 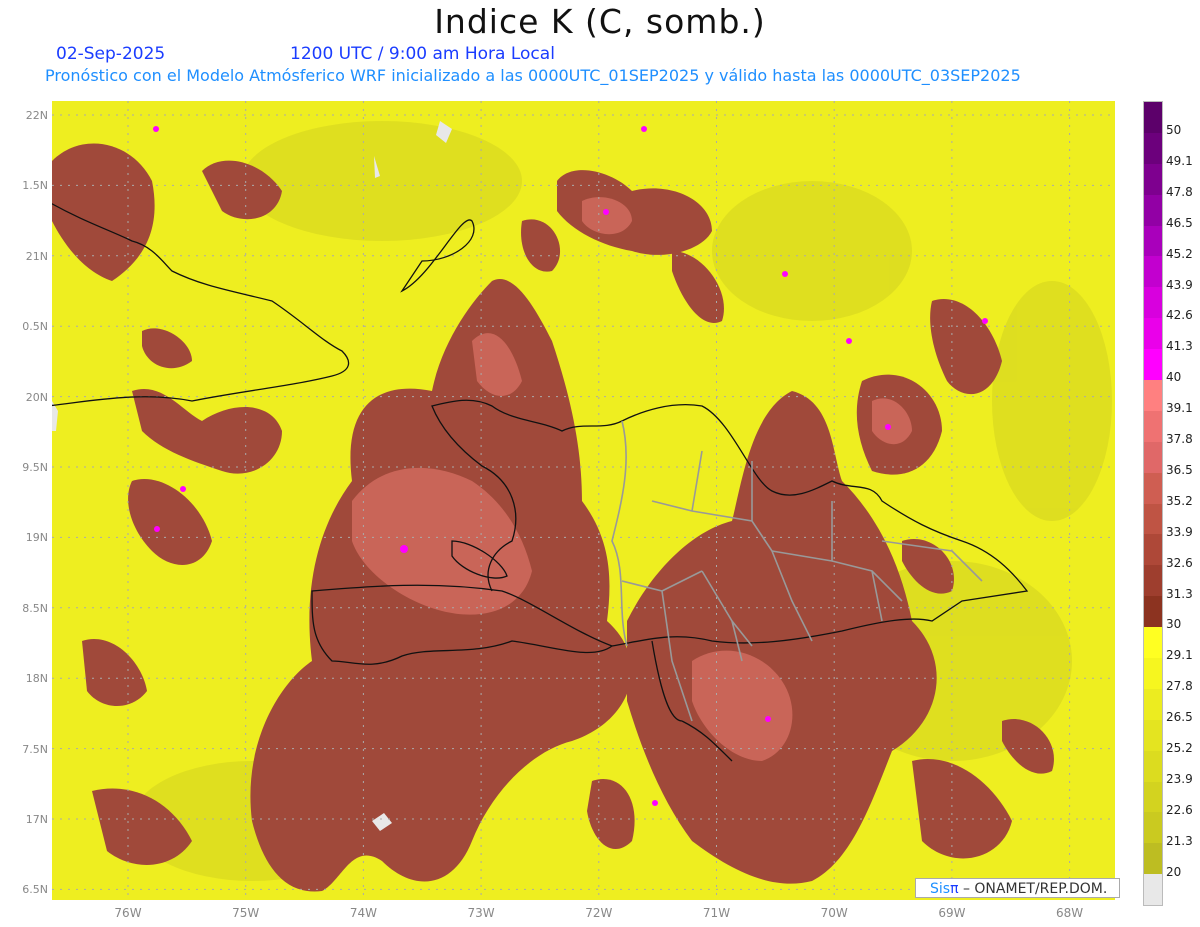 What do you see at coordinates (1033, 889) in the screenshot?
I see `credit-text: – ONAMET/REP.DOM.` at bounding box center [1033, 889].